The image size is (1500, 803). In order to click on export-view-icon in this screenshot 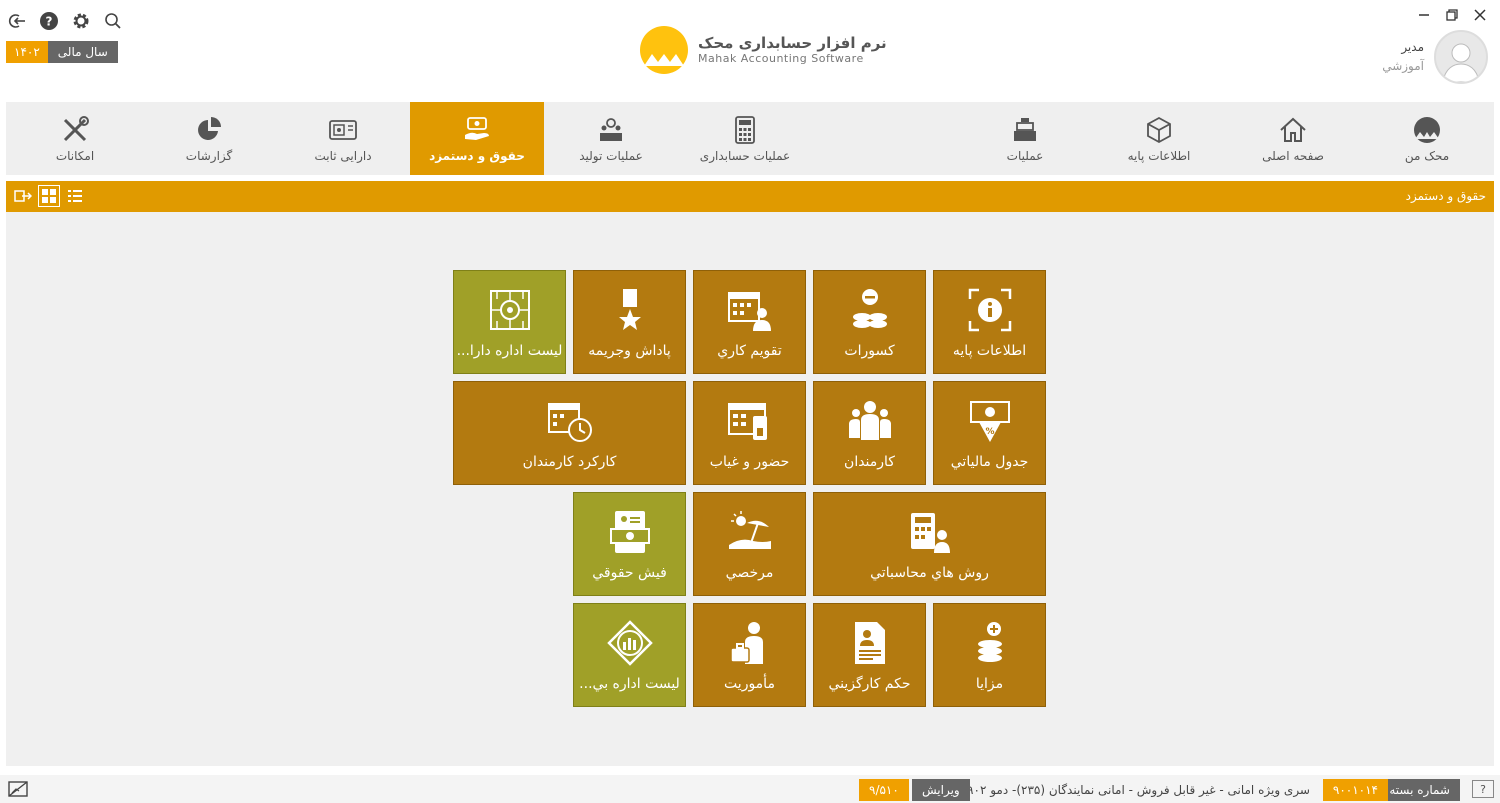, I will do `click(23, 196)`.